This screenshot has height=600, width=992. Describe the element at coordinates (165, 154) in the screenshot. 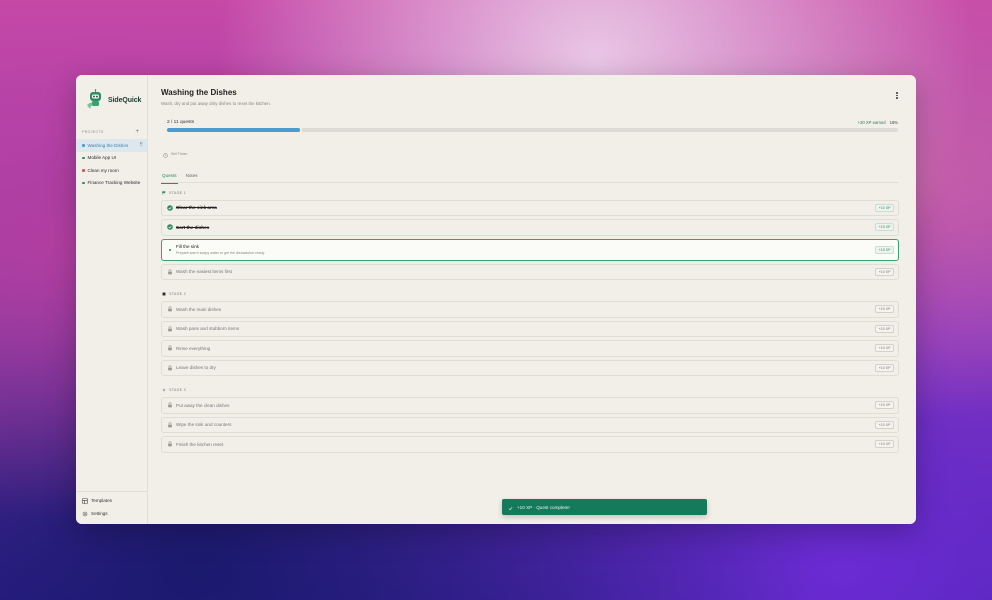

I see `clock-icon` at that location.